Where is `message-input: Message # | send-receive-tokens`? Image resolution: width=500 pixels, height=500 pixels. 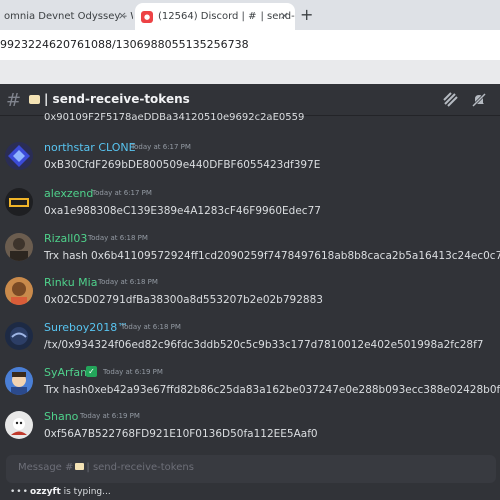 message-input: Message # | send-receive-tokens is located at coordinates (251, 469).